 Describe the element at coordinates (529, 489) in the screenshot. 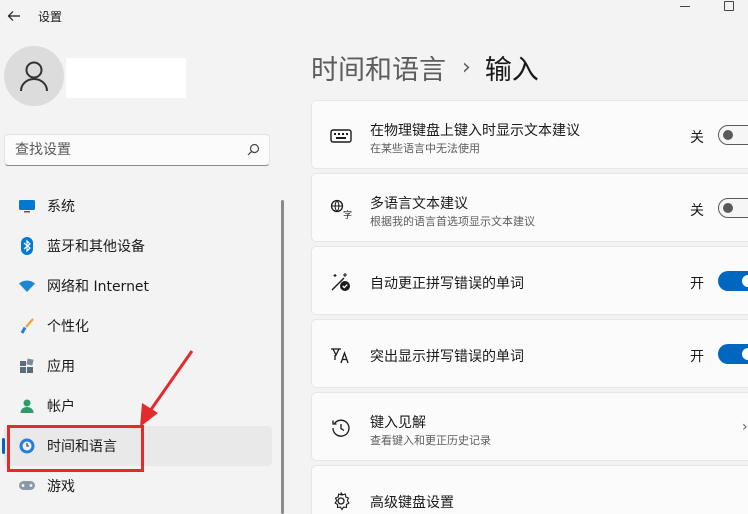

I see `setting-advanced-keyboard: 高级键盘设置` at that location.